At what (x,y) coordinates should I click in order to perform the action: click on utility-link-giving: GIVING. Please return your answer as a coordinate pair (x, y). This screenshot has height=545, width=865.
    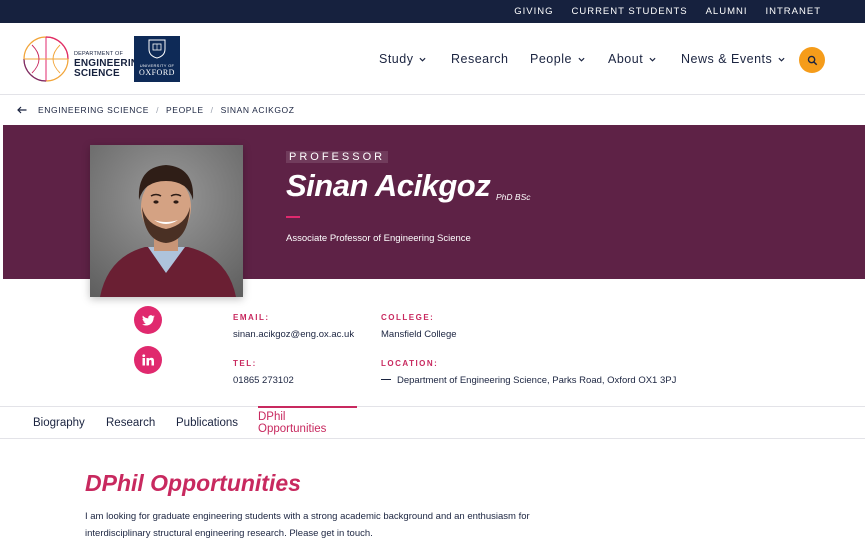
    Looking at the image, I should click on (533, 11).